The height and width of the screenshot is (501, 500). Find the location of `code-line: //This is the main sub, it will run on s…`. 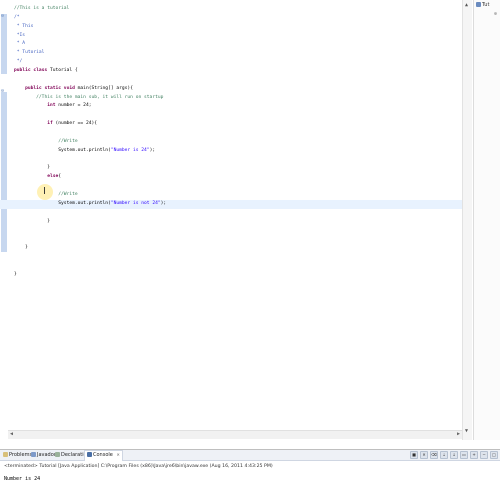

code-line: //This is the main sub, it will run on s… is located at coordinates (239, 98).